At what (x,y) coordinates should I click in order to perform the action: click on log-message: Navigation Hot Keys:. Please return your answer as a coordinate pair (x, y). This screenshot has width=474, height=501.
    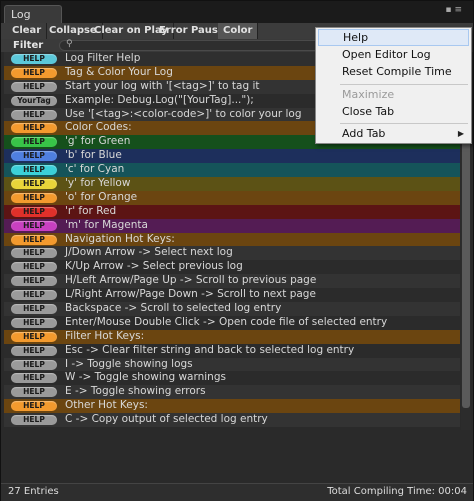
    Looking at the image, I should click on (120, 238).